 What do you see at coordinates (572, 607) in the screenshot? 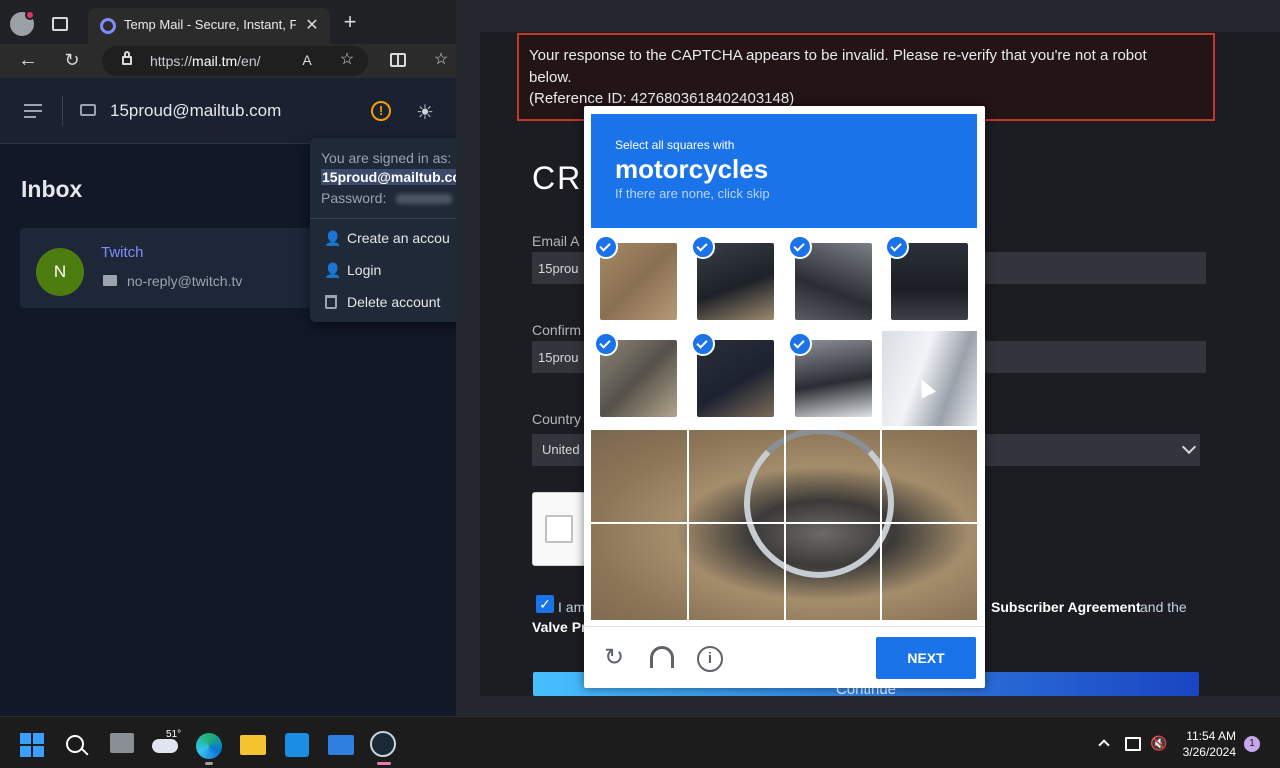
I see `agree-text-start: I am` at bounding box center [572, 607].